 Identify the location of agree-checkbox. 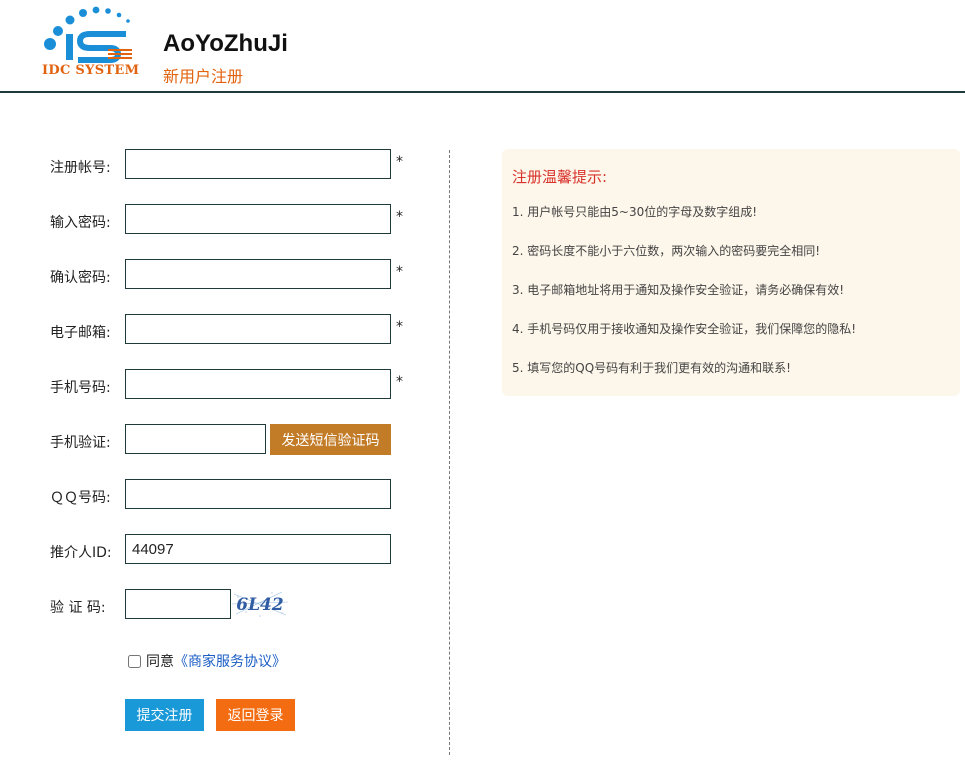
(134, 661).